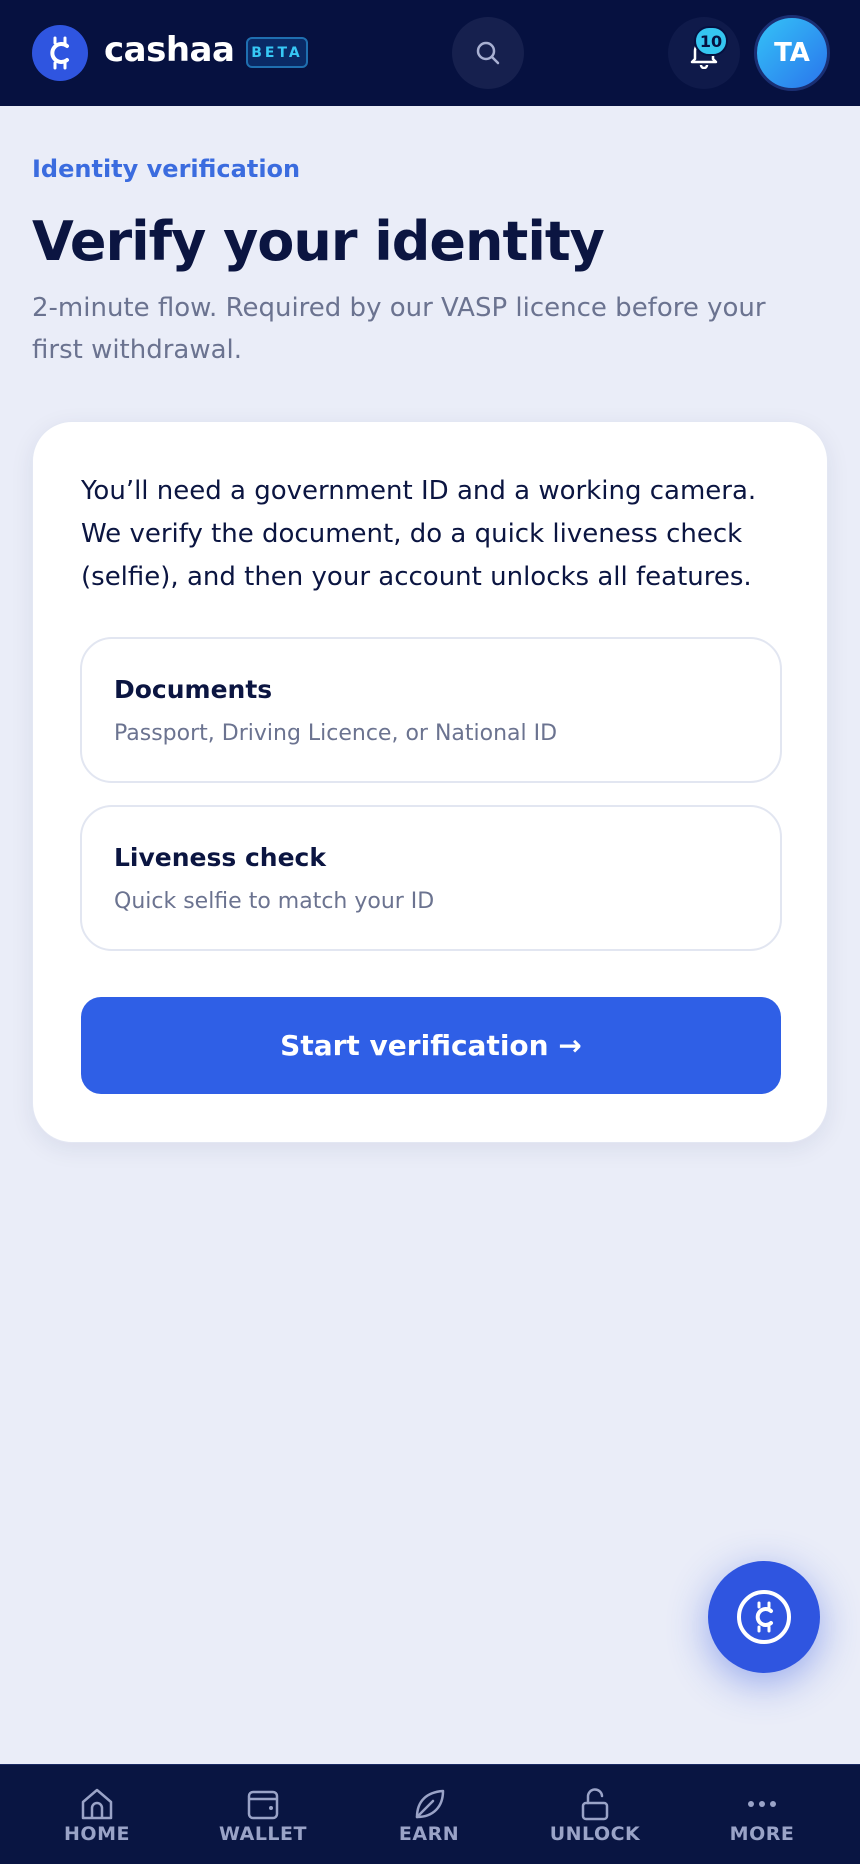  What do you see at coordinates (169, 50) in the screenshot?
I see `brand-name: cashaa` at bounding box center [169, 50].